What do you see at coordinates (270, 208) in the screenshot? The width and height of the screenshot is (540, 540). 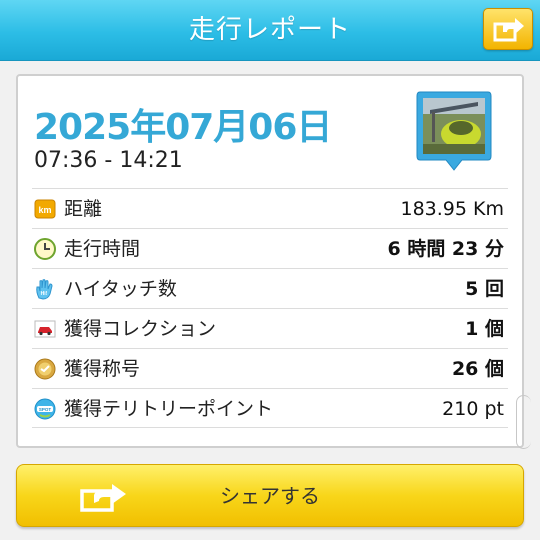 I see `stat-row-distance: km 距離 183.95 Km` at bounding box center [270, 208].